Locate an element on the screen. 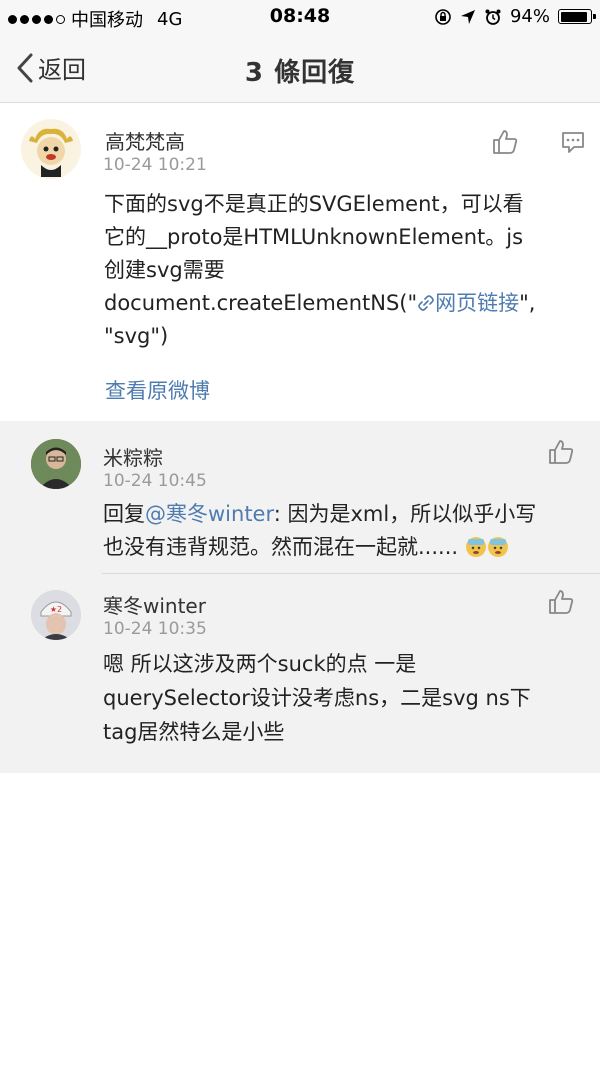 Image resolution: width=600 pixels, height=1068 pixels. reply-line: 嗯 所以这涉及两个suck的点 一是 is located at coordinates (260, 664).